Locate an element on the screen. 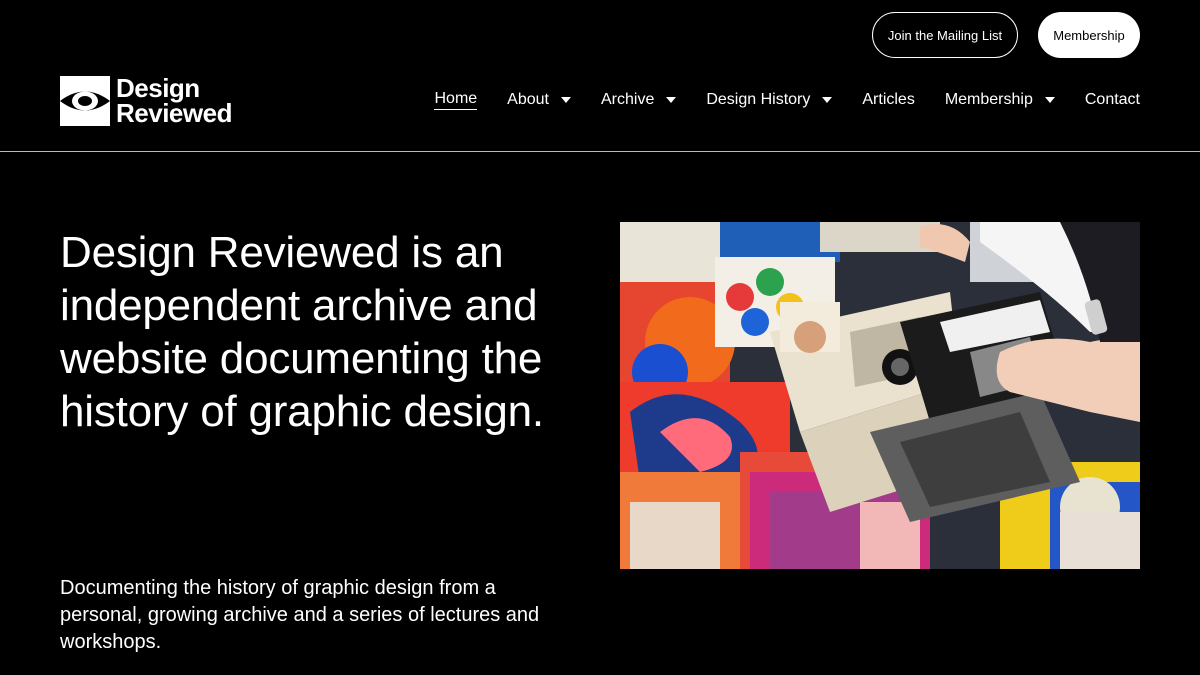  nav-item-label: About is located at coordinates (528, 99).